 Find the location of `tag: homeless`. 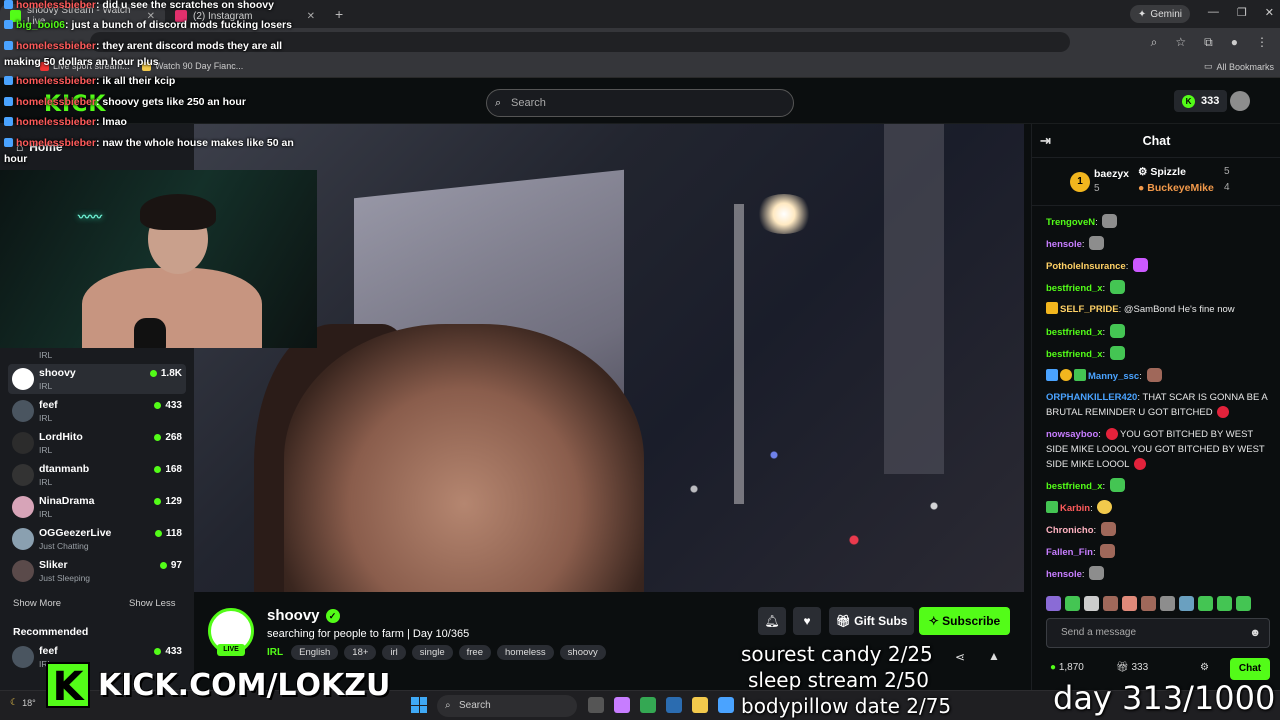

tag: homeless is located at coordinates (525, 652).